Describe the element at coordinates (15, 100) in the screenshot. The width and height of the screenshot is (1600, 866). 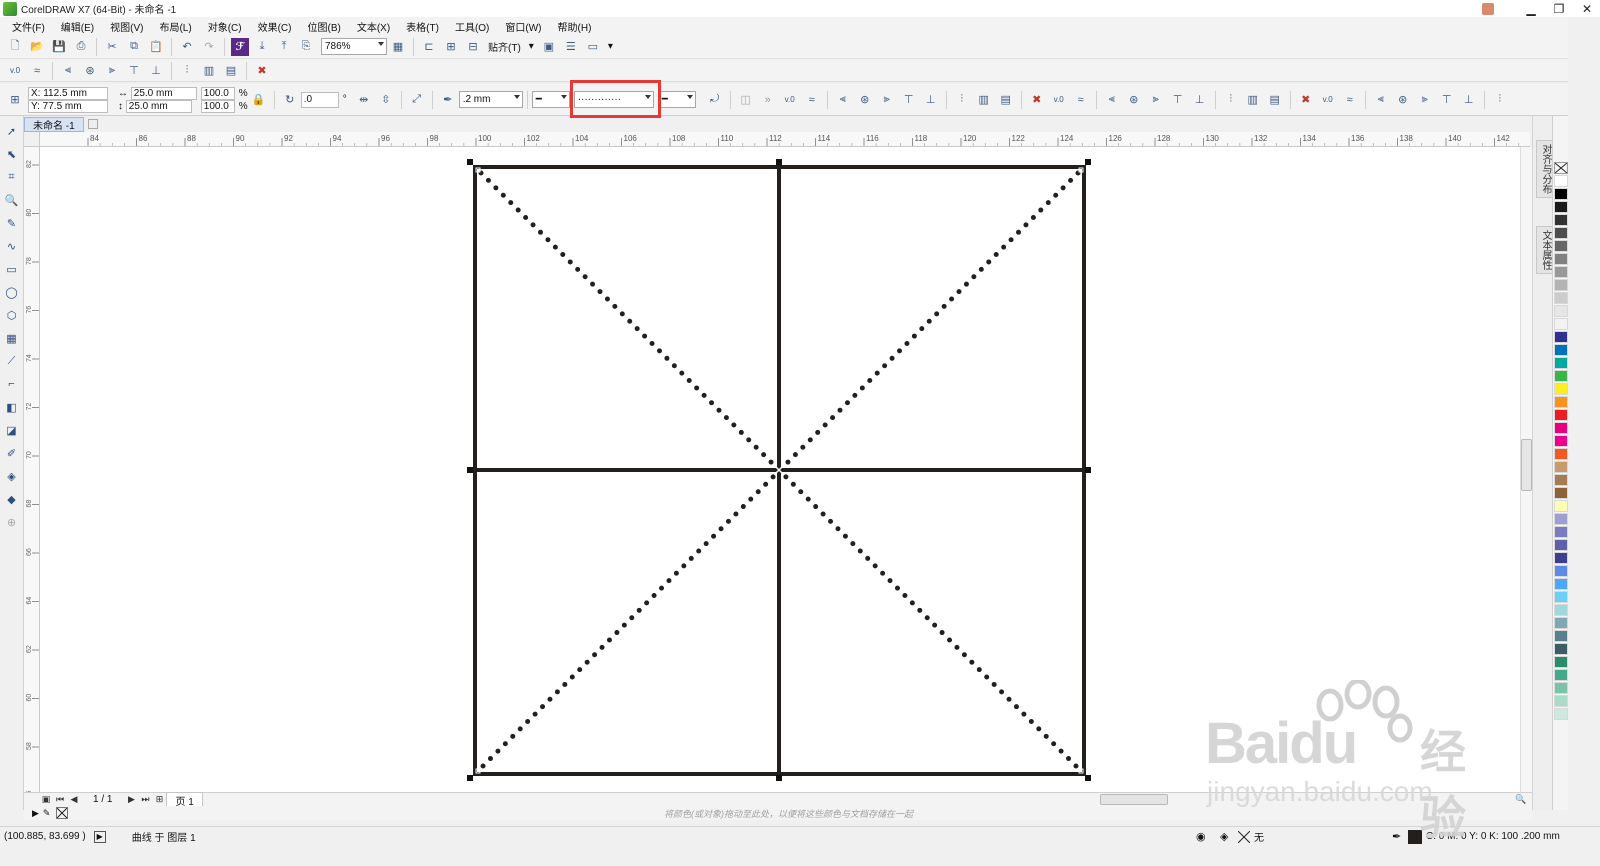
I see `object-origin-icon: ⊞` at that location.